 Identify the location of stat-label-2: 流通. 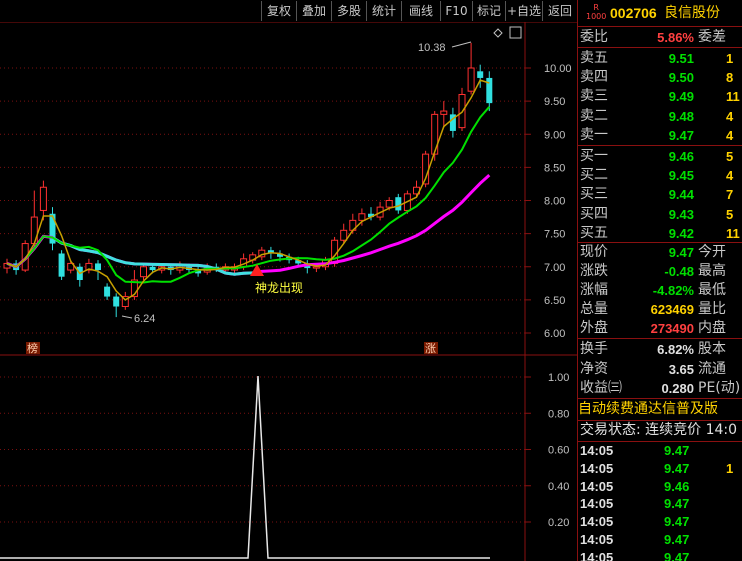
(712, 368).